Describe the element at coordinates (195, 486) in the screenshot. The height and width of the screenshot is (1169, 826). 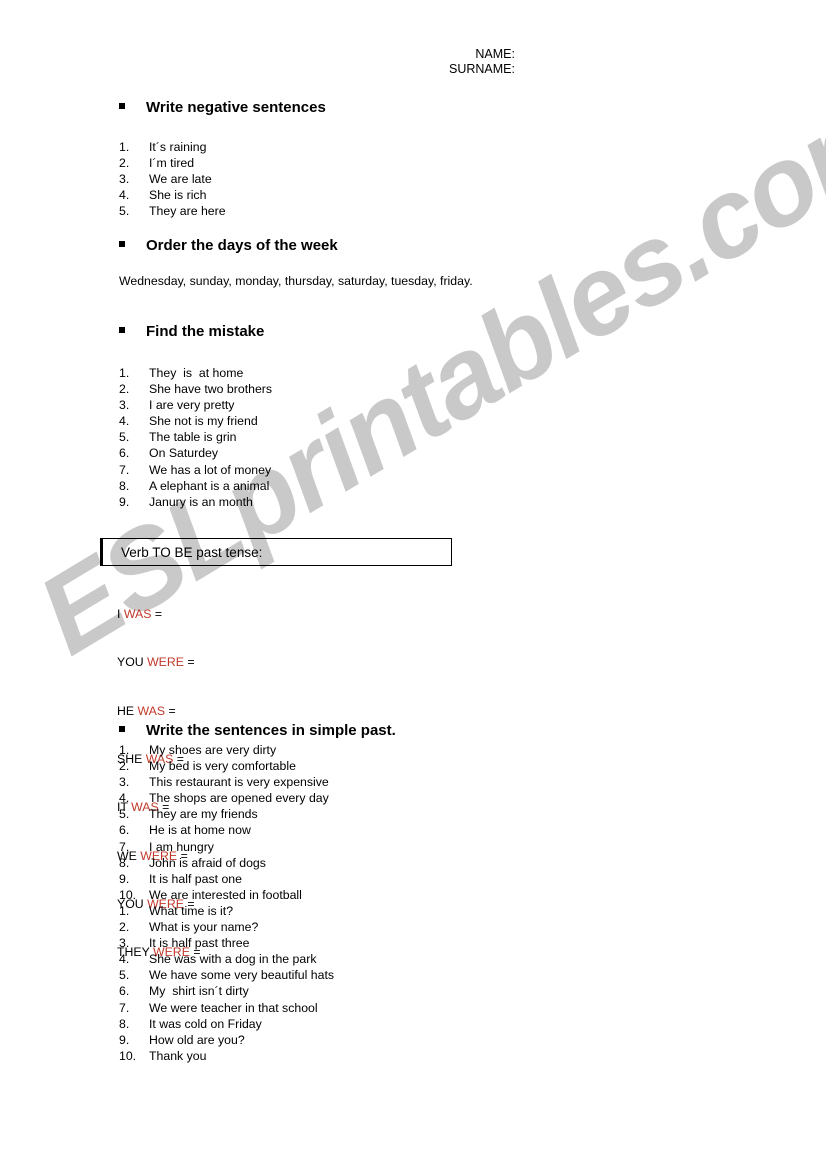
I see `list-item: 8. A elephant is a animal` at that location.